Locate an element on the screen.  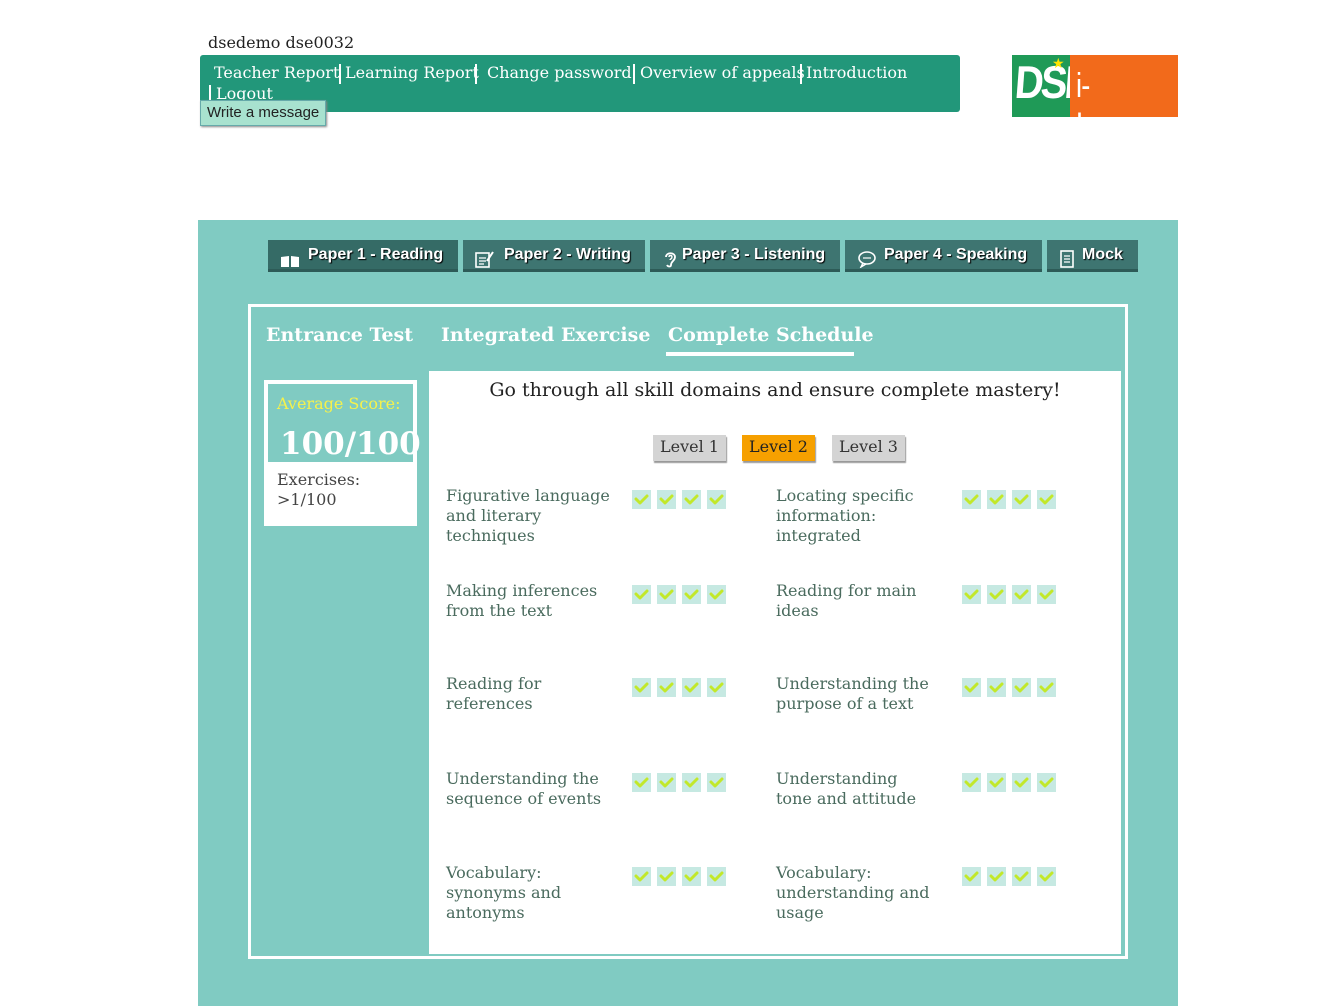
tab-mock: Mock is located at coordinates (1092, 256).